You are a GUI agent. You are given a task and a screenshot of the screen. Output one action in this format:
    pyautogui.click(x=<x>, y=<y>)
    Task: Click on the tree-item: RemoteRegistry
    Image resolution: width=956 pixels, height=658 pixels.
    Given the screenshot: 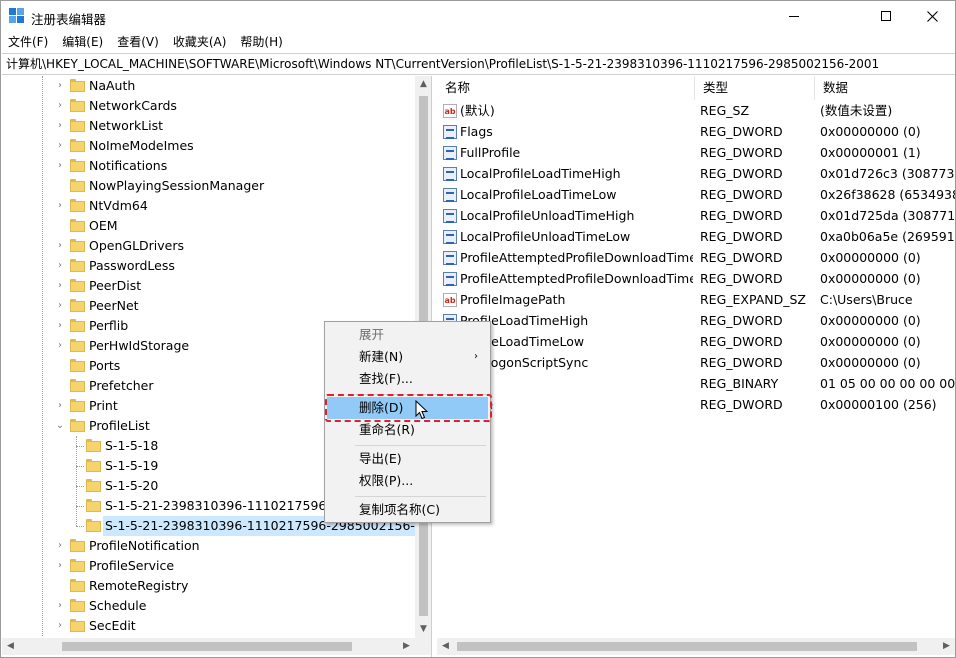 What is the action you would take?
    pyautogui.click(x=208, y=586)
    